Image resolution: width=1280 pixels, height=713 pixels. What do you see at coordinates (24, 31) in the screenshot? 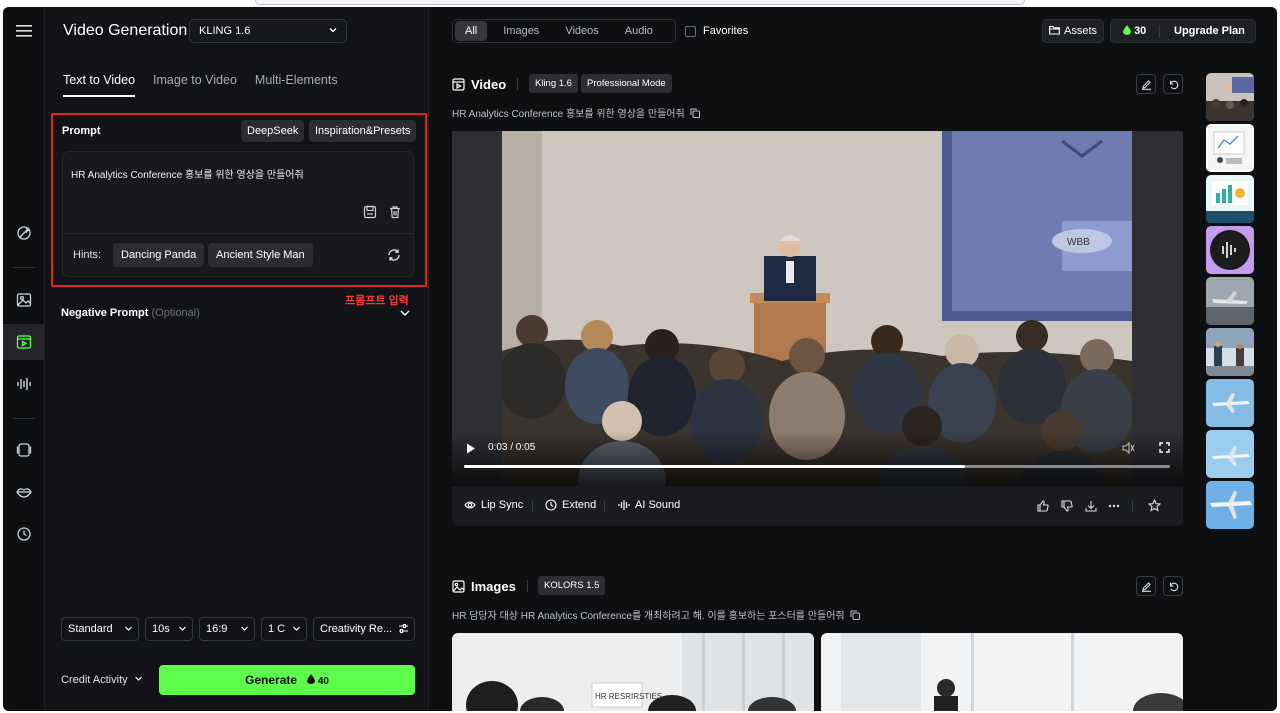
I see `menu-icon` at bounding box center [24, 31].